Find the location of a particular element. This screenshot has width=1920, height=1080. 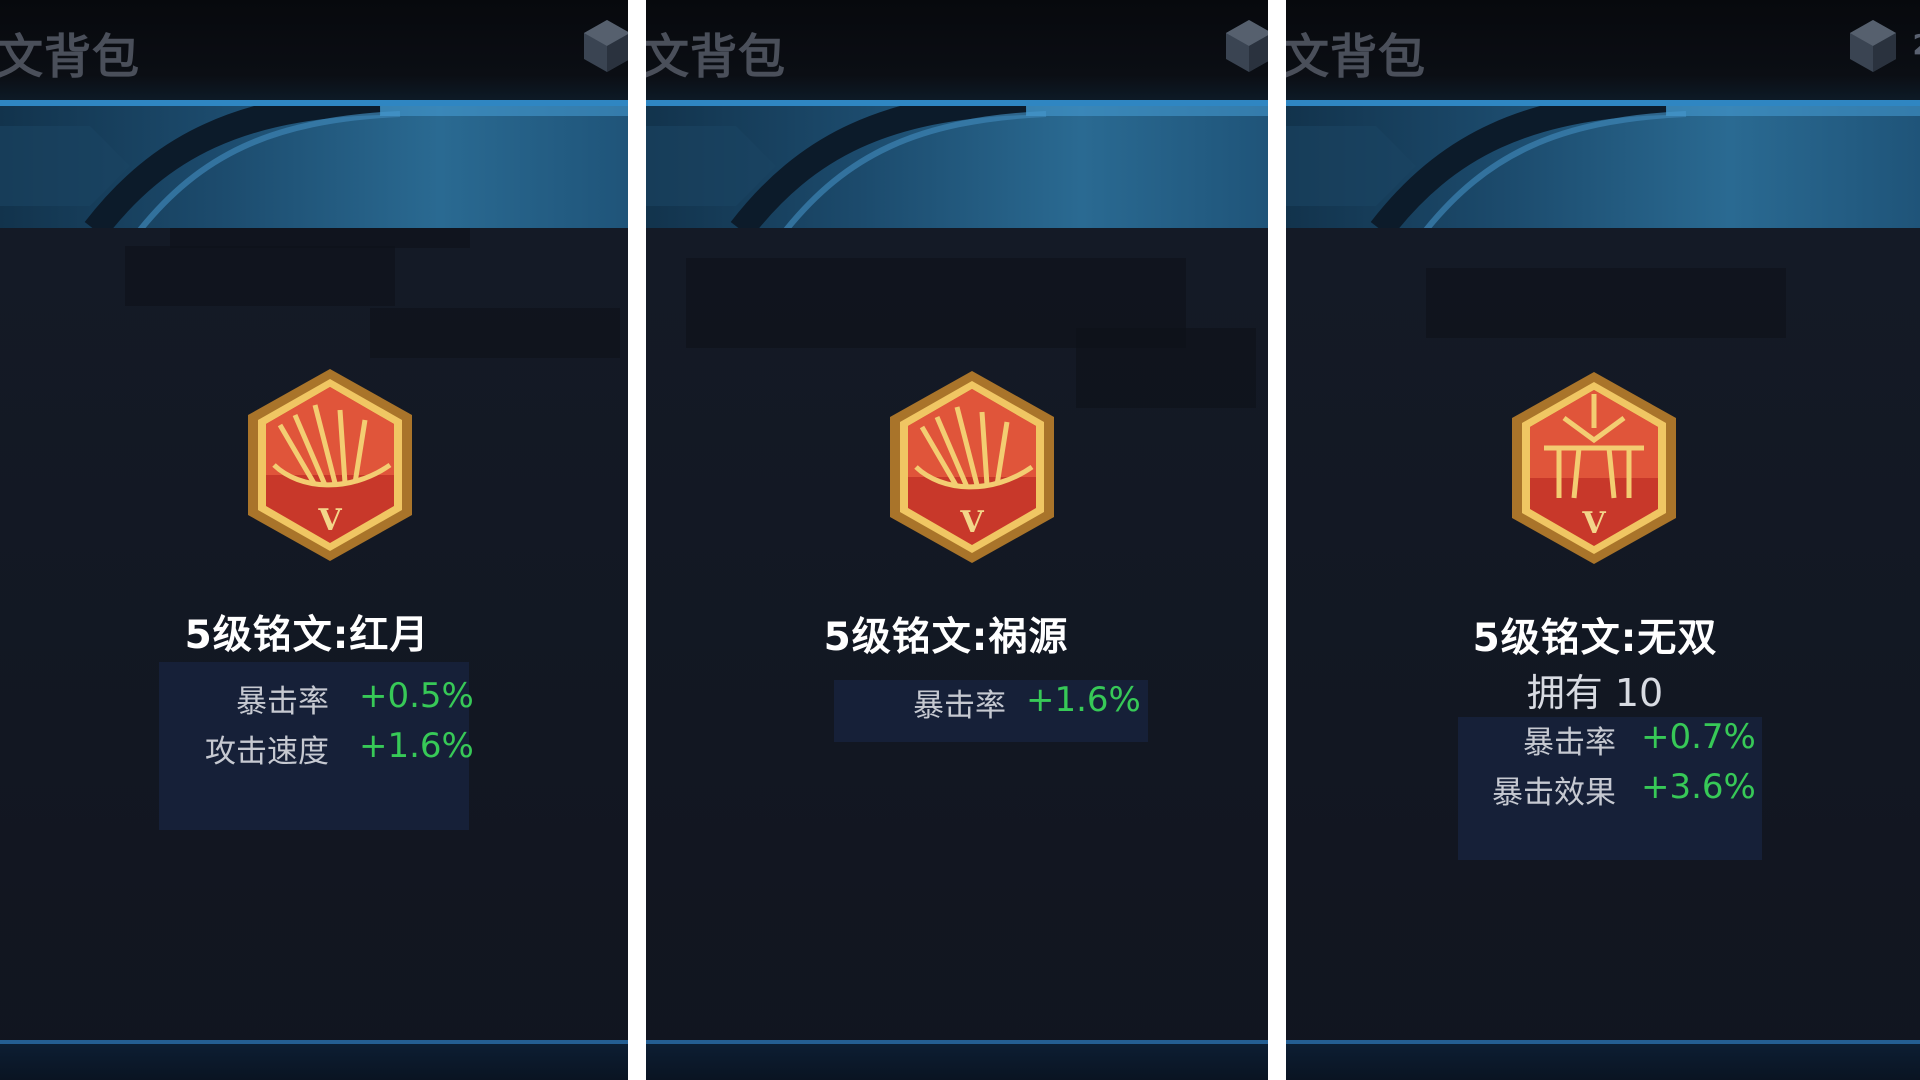

stat-row: 攻击速度 +1.6% is located at coordinates (316, 750).